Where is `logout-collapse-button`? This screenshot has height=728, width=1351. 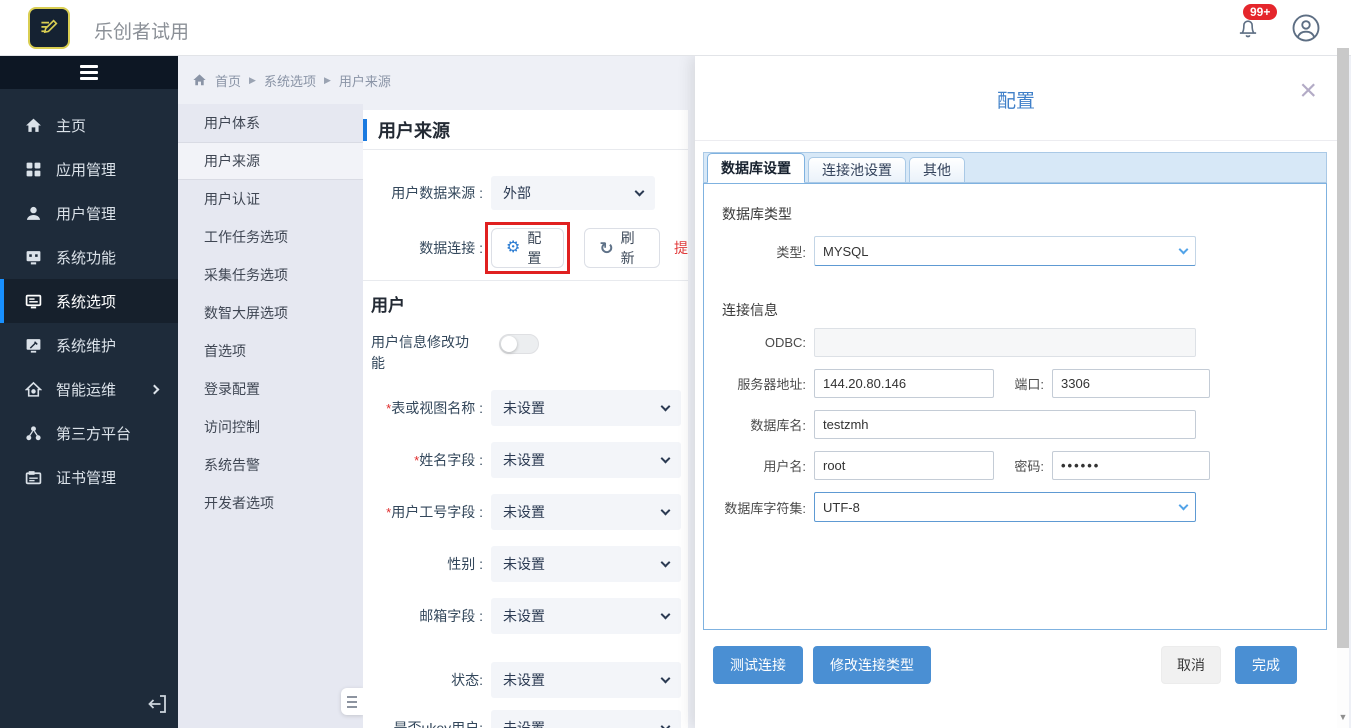
logout-collapse-button is located at coordinates (158, 704).